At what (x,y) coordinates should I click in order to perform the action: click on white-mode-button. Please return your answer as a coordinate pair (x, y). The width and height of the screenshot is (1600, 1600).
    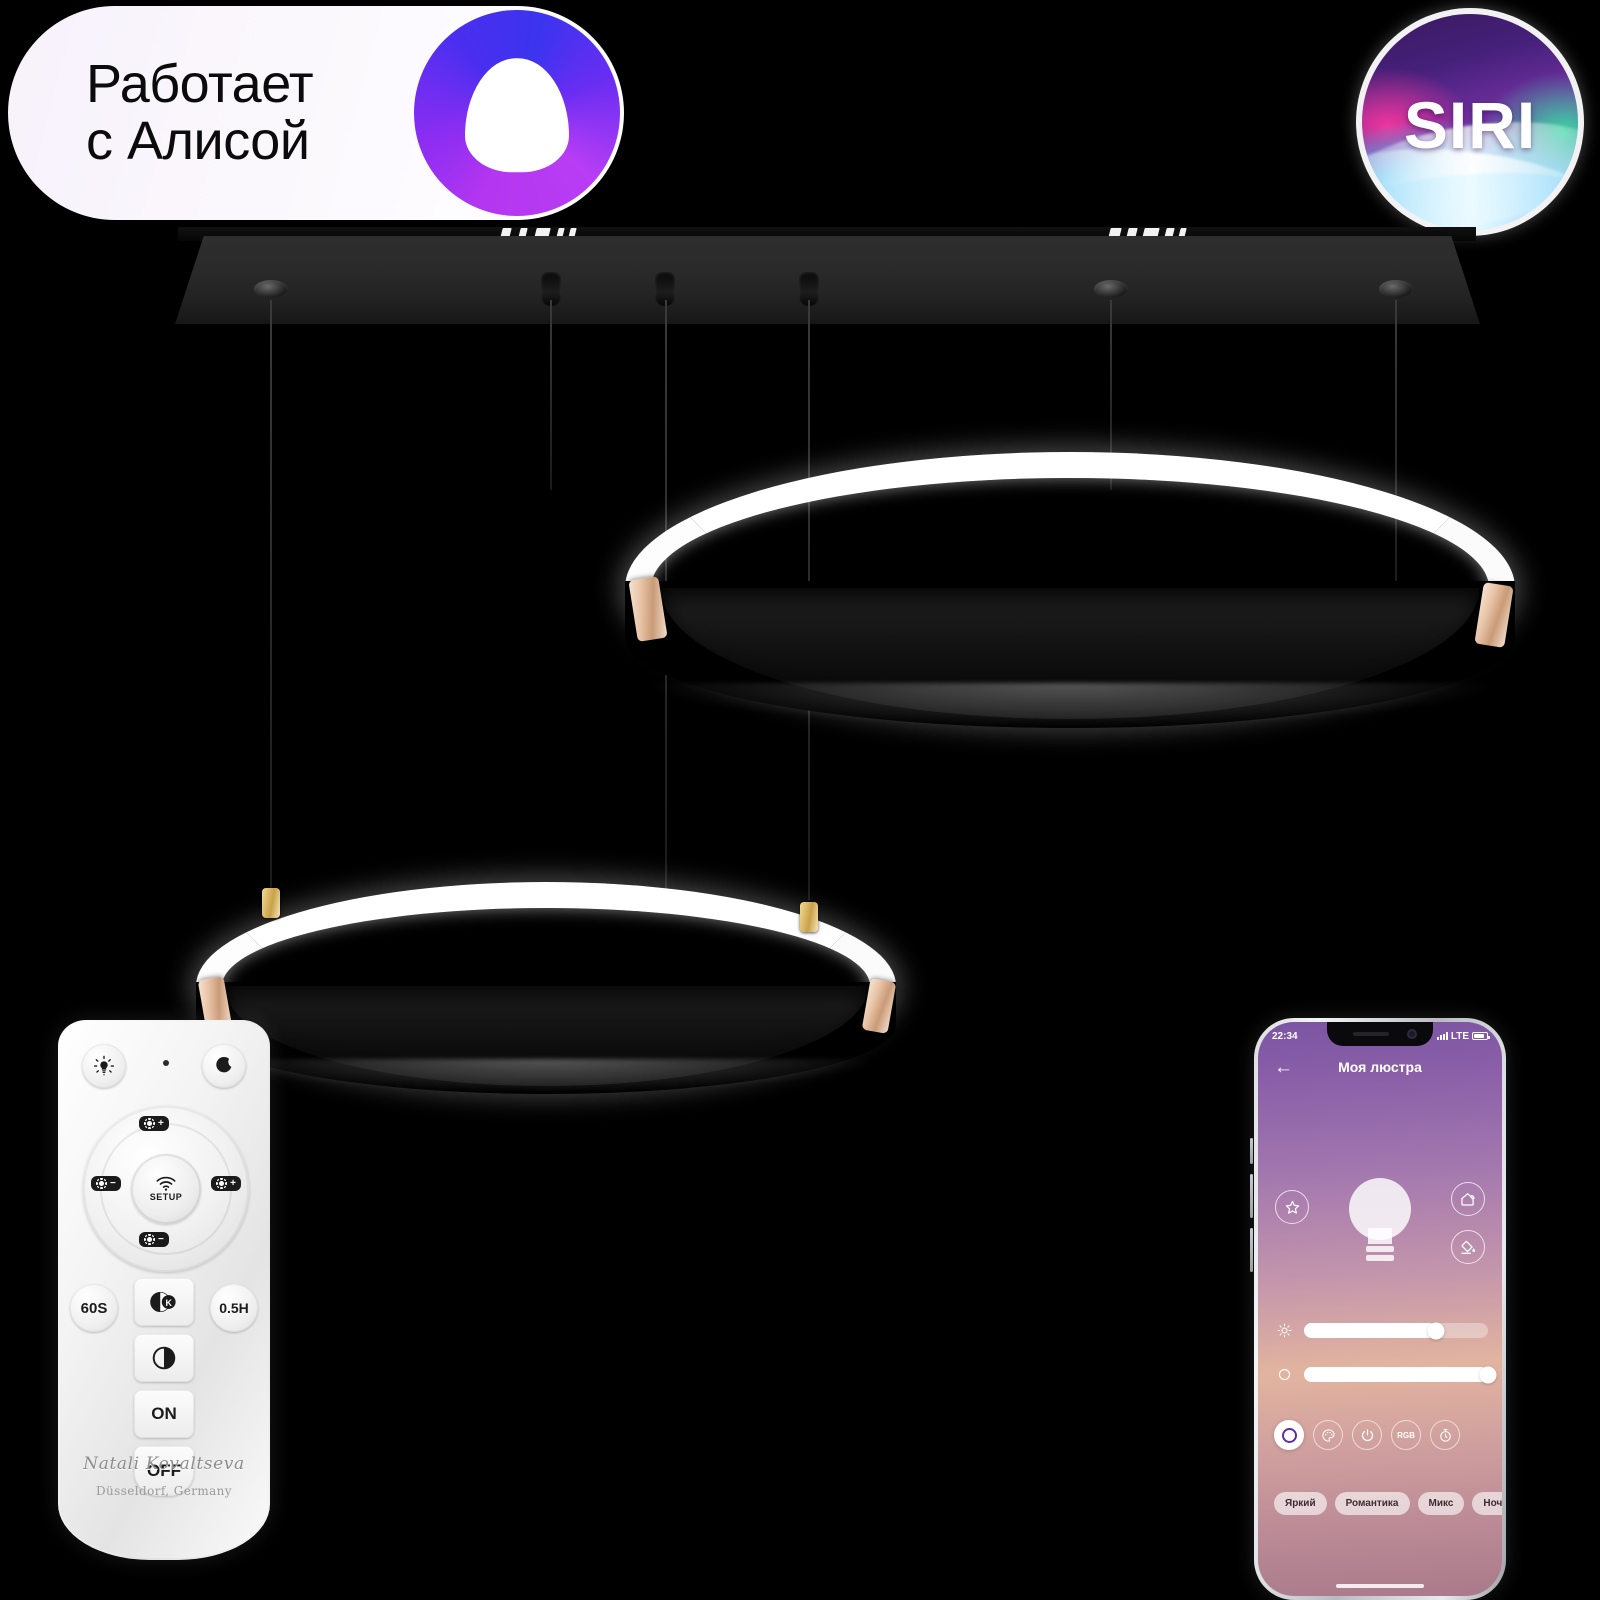
    Looking at the image, I should click on (1289, 1435).